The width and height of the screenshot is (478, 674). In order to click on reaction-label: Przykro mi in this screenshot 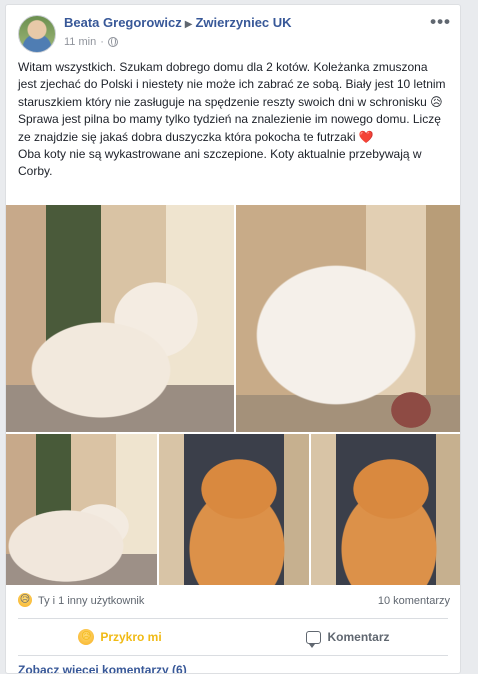, I will do `click(131, 637)`.